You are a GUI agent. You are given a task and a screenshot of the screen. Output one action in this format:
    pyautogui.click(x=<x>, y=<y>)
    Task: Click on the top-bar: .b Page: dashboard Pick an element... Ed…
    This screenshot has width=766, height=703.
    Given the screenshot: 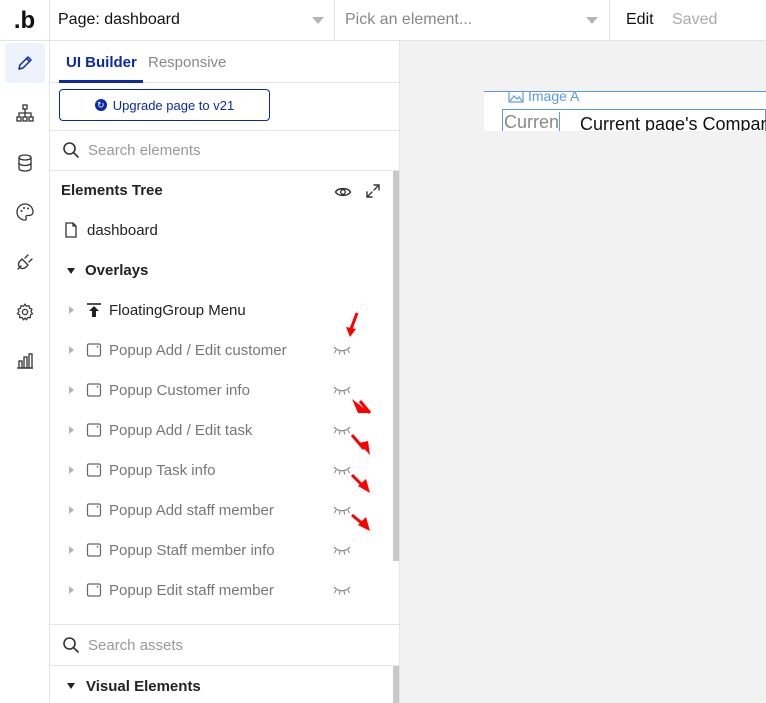 What is the action you would take?
    pyautogui.click(x=383, y=20)
    